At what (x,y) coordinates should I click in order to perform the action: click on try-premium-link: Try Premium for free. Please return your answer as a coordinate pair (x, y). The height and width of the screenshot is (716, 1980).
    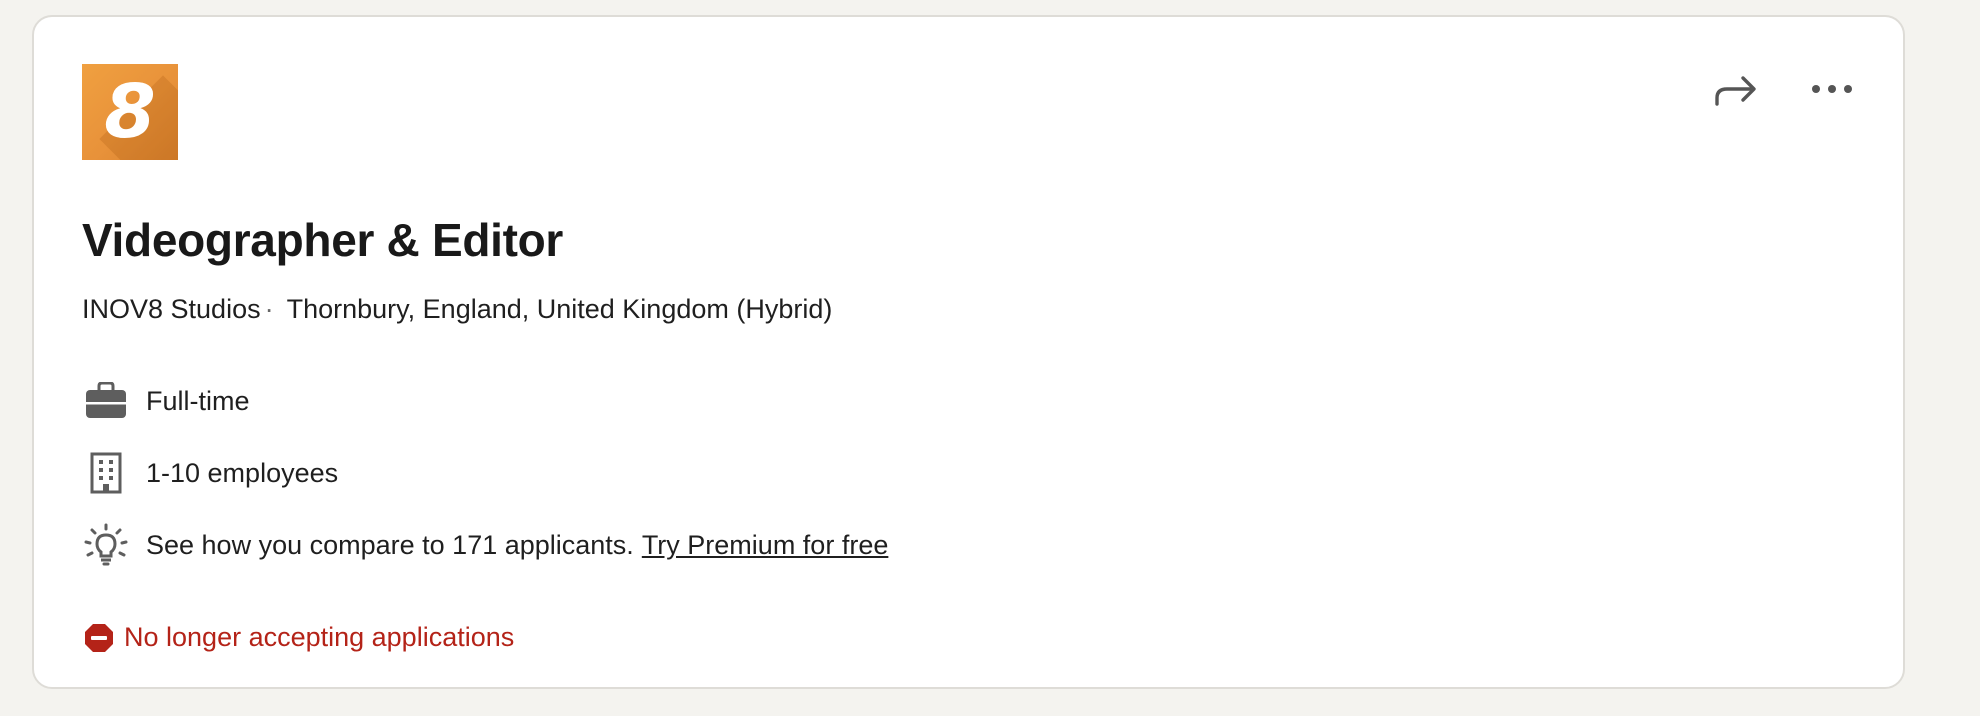
    Looking at the image, I should click on (765, 545).